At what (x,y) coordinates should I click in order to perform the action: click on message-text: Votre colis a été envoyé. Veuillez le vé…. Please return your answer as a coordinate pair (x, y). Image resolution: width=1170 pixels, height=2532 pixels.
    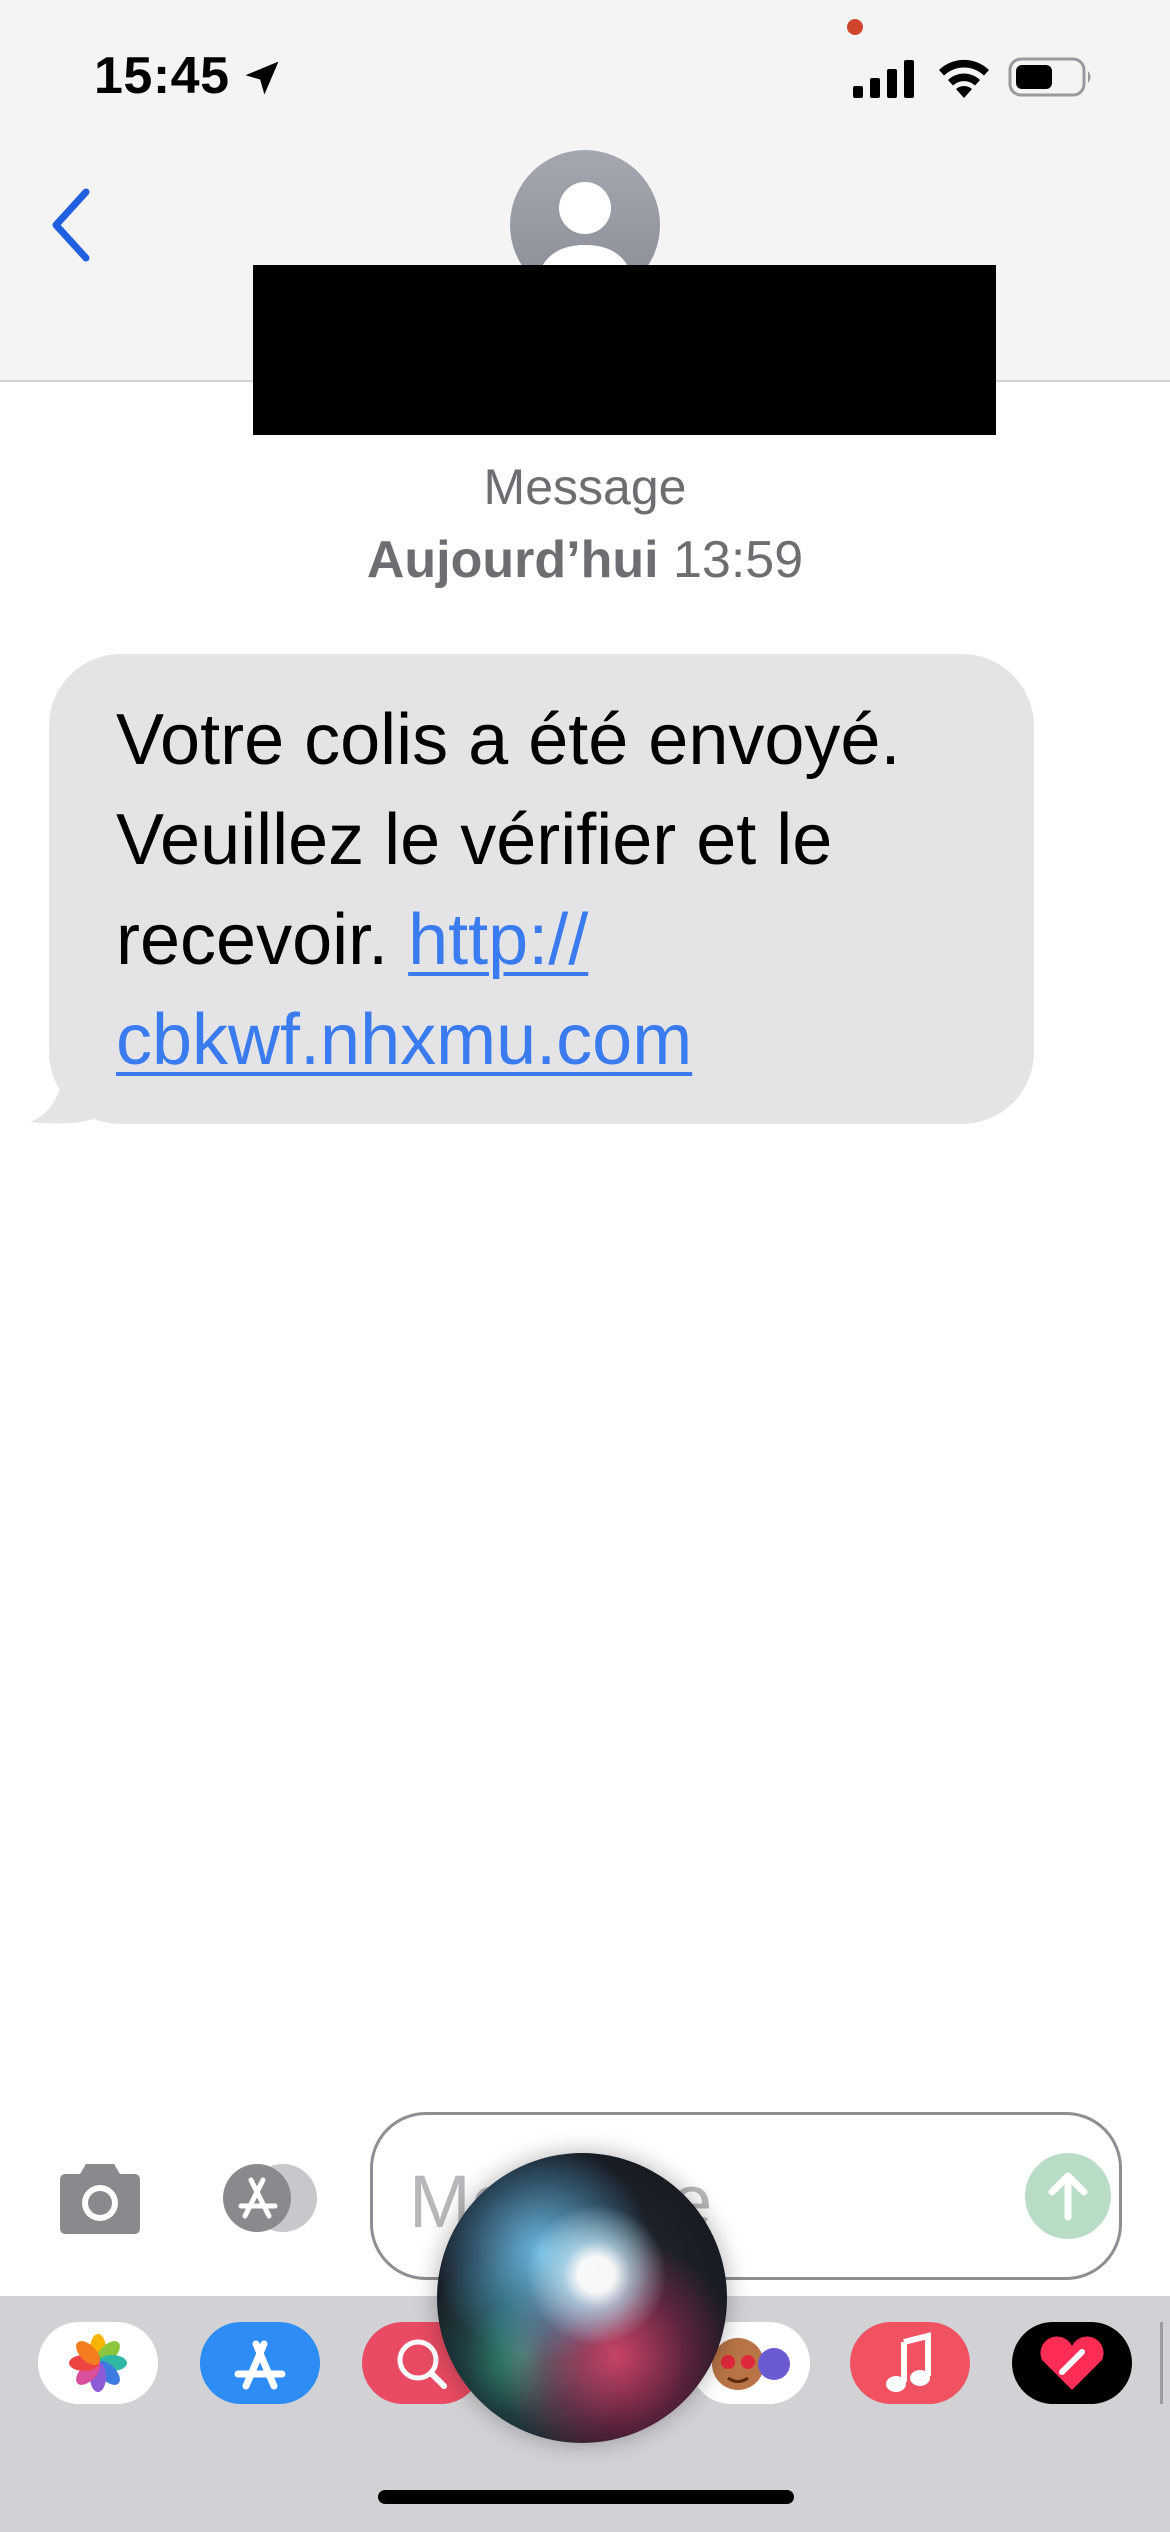
    Looking at the image, I should click on (566, 890).